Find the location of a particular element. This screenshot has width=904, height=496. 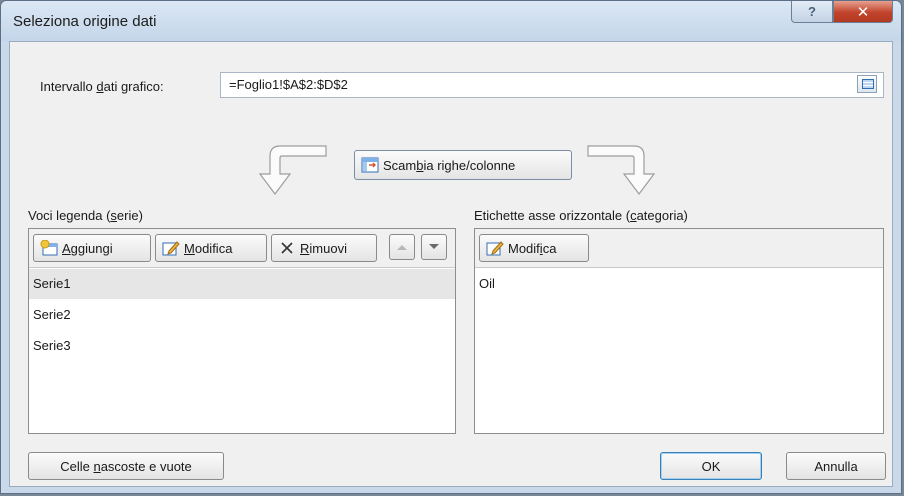

cancel-button: Annulla is located at coordinates (836, 466).